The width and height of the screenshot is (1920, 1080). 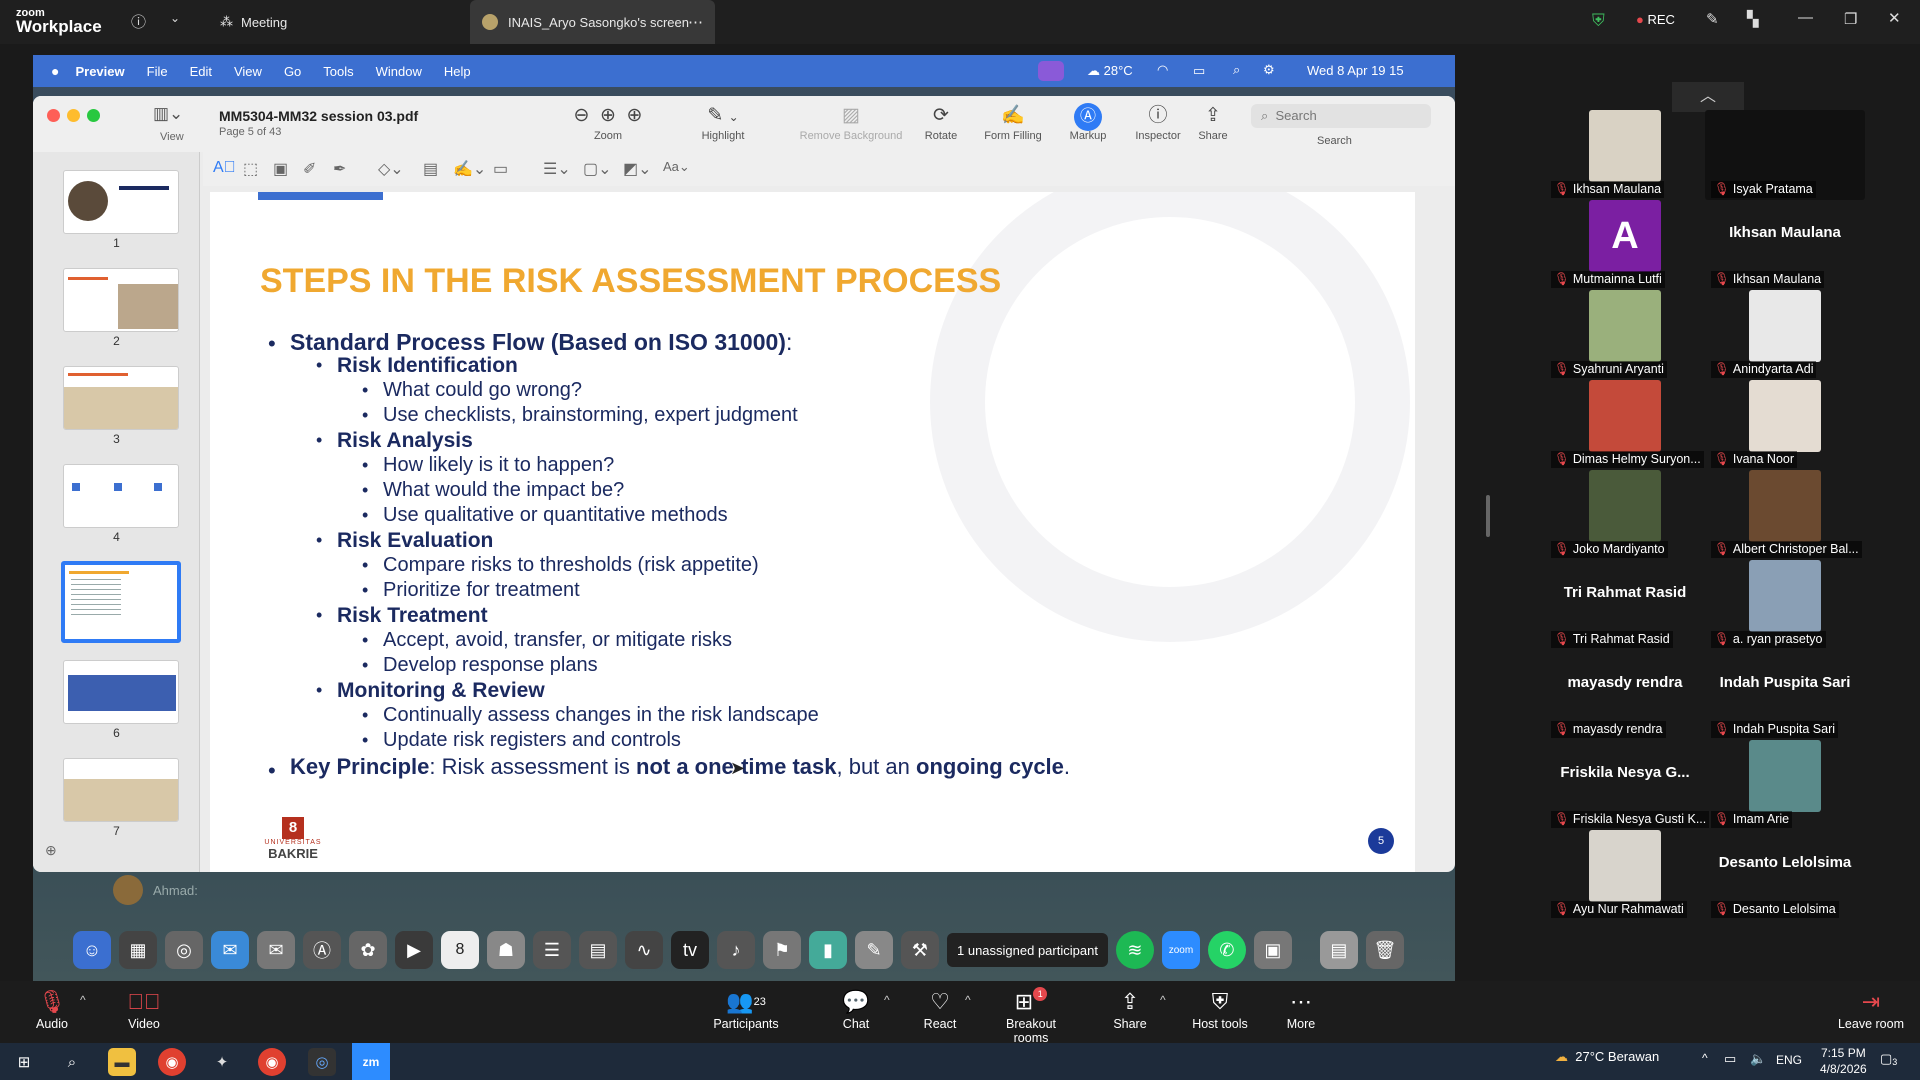 I want to click on apple-icon: ●, so click(x=55, y=71).